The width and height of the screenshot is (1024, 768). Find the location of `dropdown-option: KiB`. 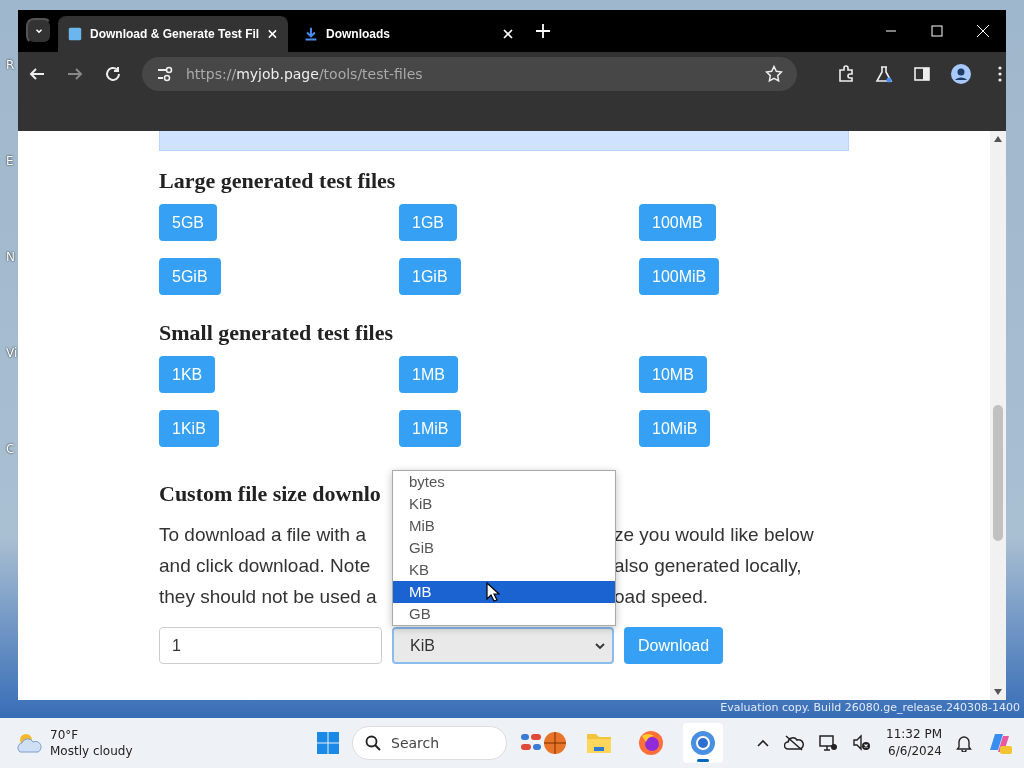

dropdown-option: KiB is located at coordinates (504, 504).